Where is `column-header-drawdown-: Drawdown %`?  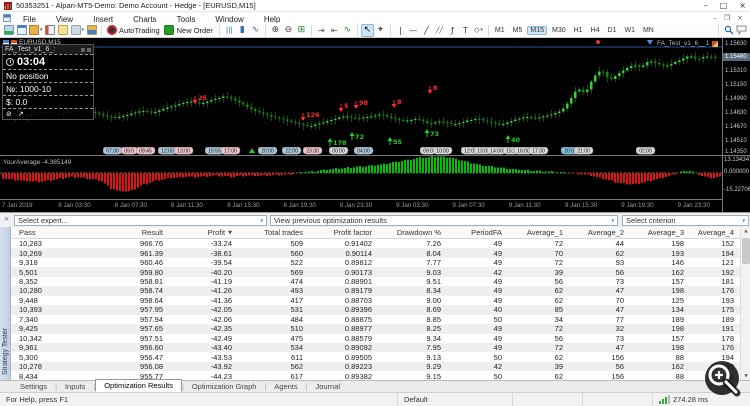
column-header-drawdown-: Drawdown % is located at coordinates (412, 232).